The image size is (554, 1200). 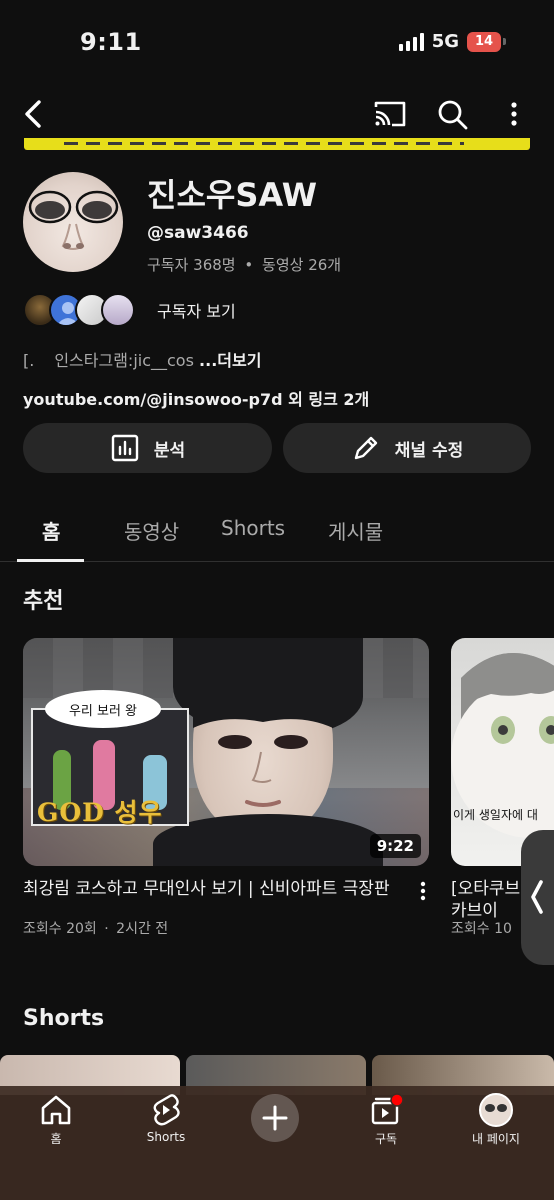 What do you see at coordinates (198, 233) in the screenshot?
I see `channel-handle: @saw3466` at bounding box center [198, 233].